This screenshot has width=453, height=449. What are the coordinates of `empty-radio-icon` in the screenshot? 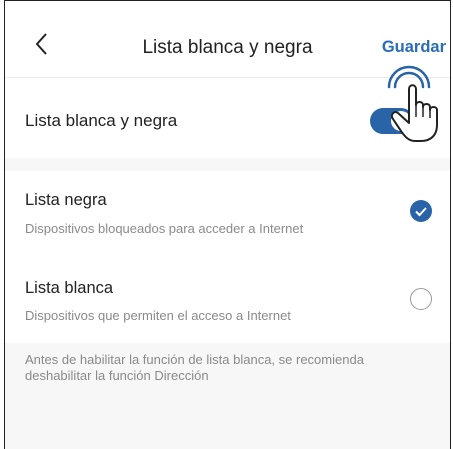 It's located at (421, 299).